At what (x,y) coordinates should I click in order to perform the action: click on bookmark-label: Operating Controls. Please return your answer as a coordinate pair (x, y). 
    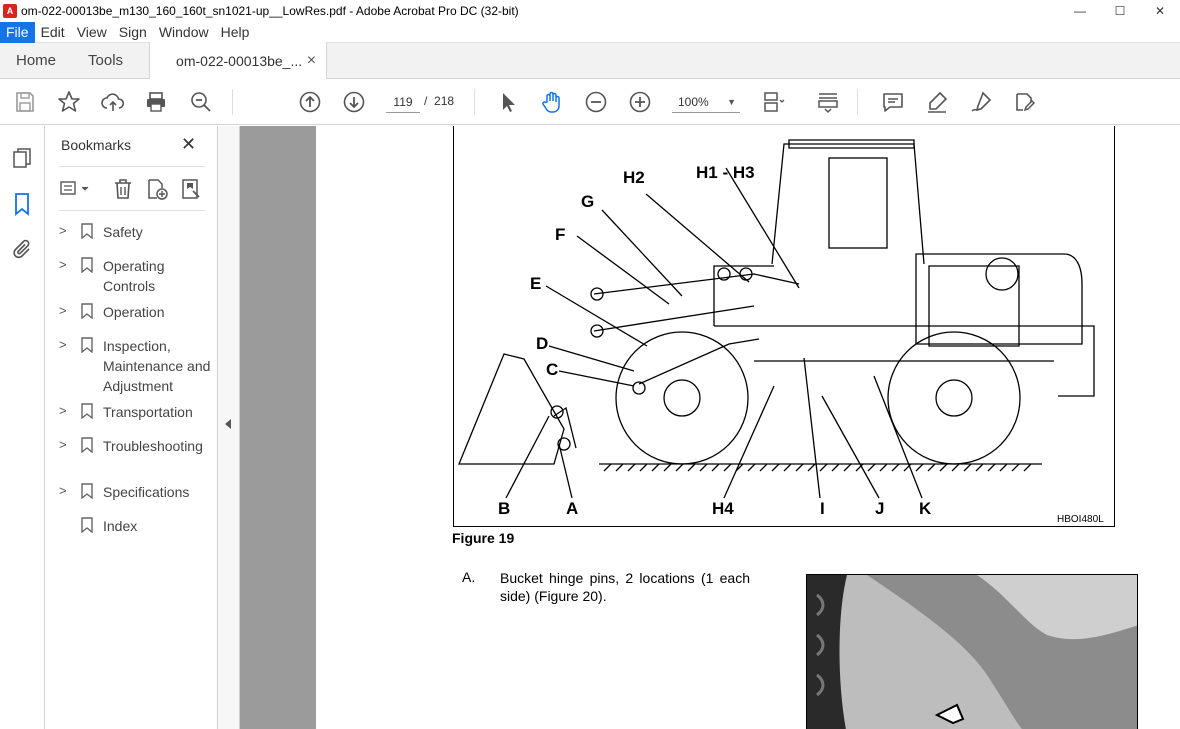
    Looking at the image, I should click on (134, 276).